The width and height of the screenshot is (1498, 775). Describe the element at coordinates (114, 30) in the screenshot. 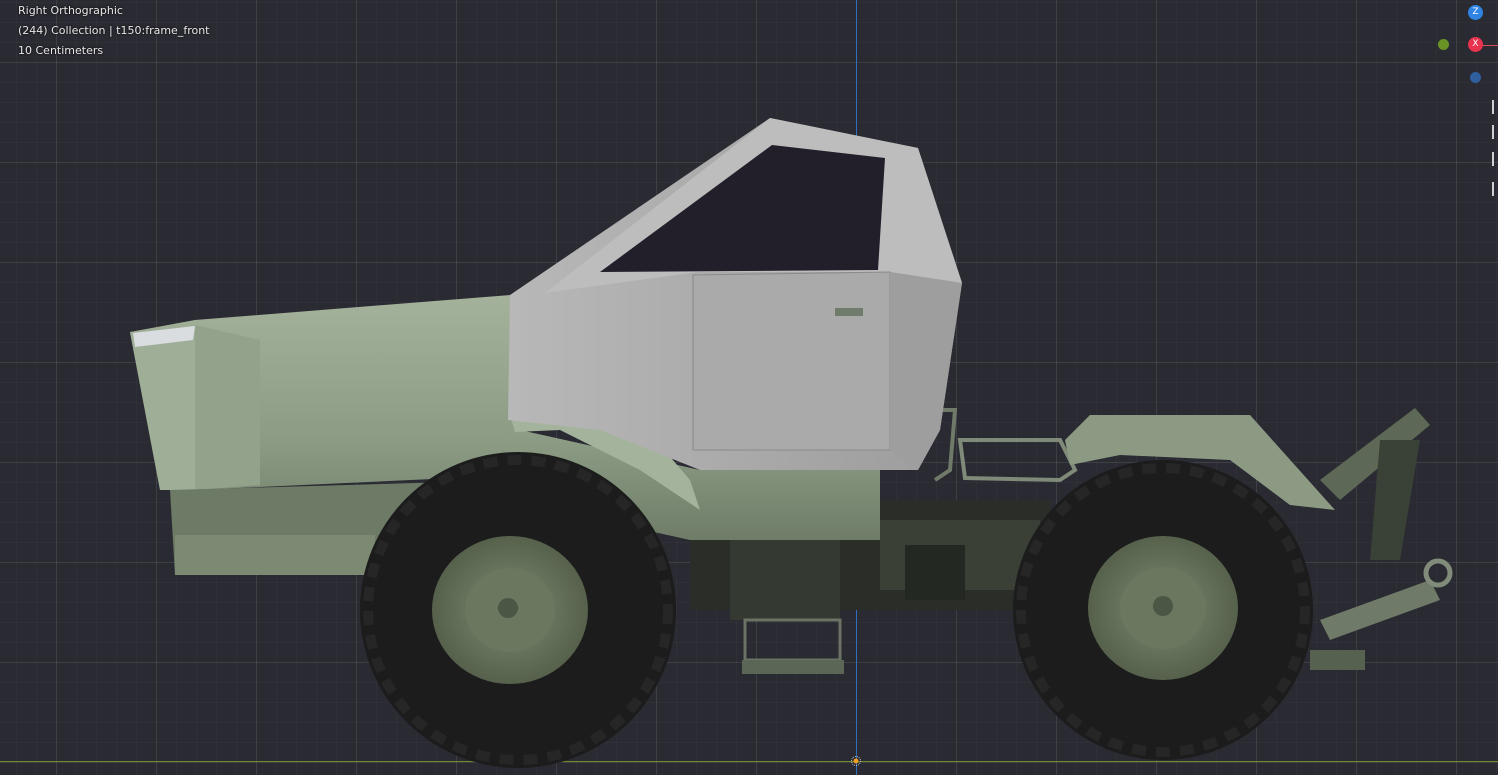

I see `collection-info-label: (244) Collection | t150:frame_front` at that location.